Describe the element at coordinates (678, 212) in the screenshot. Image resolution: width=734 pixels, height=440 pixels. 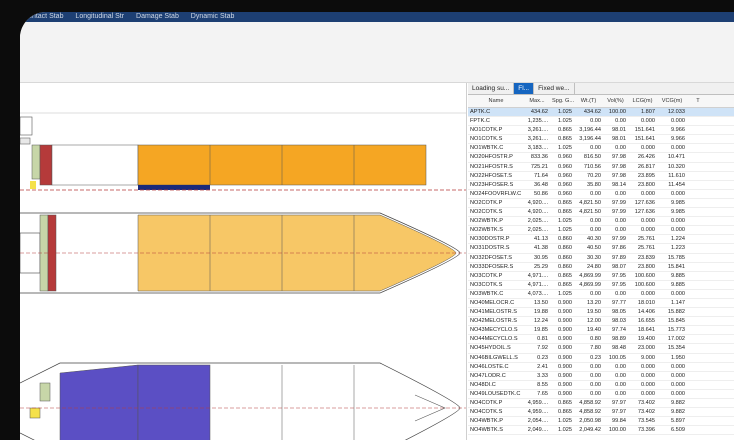
I see `table-cell: 9.985` at that location.